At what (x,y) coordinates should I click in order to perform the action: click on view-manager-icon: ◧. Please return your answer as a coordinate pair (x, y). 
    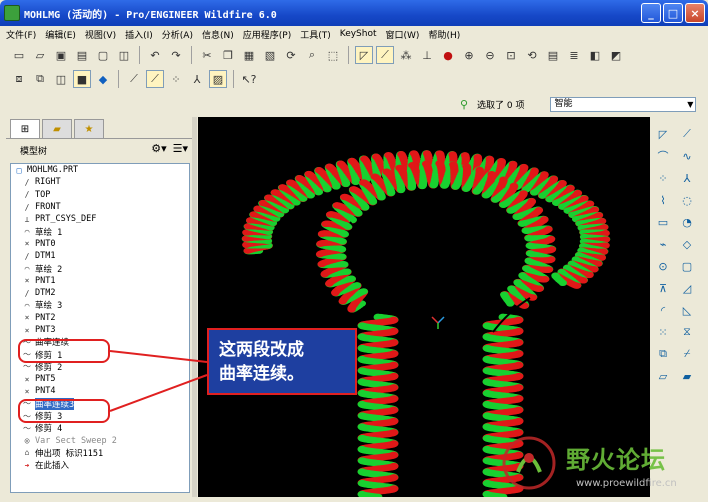
    Looking at the image, I should click on (595, 55).